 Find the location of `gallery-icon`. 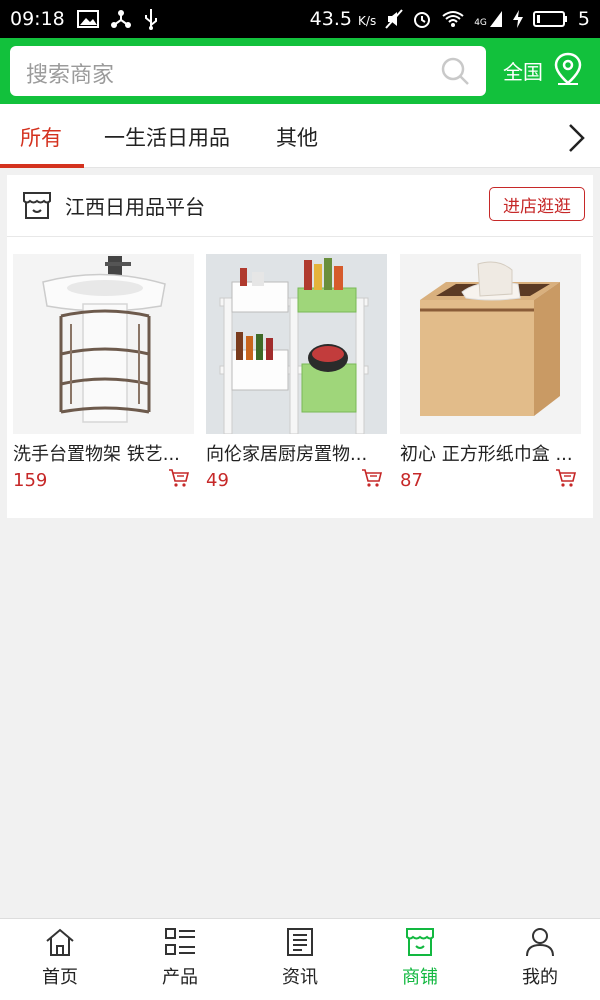

gallery-icon is located at coordinates (87, 19).